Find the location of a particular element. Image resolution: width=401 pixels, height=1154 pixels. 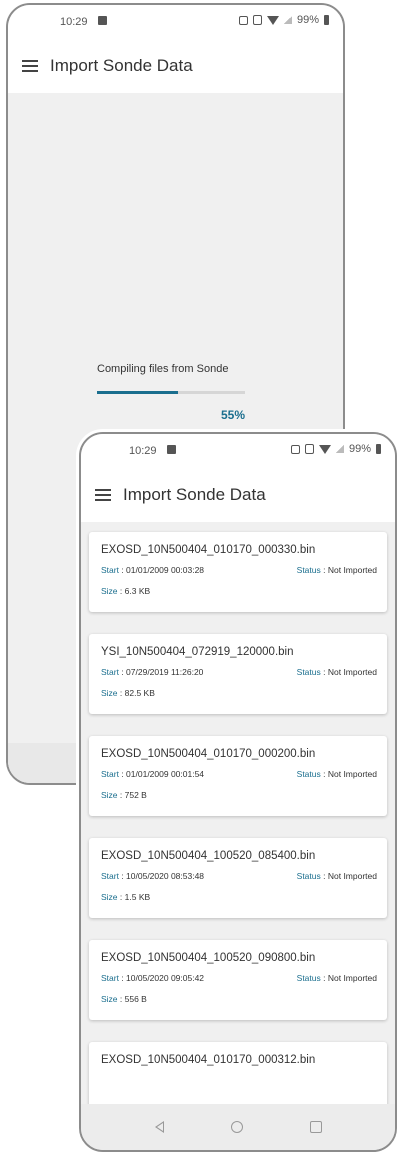

file-name: YSI_10N500404_072919_120000.bin is located at coordinates (197, 652).